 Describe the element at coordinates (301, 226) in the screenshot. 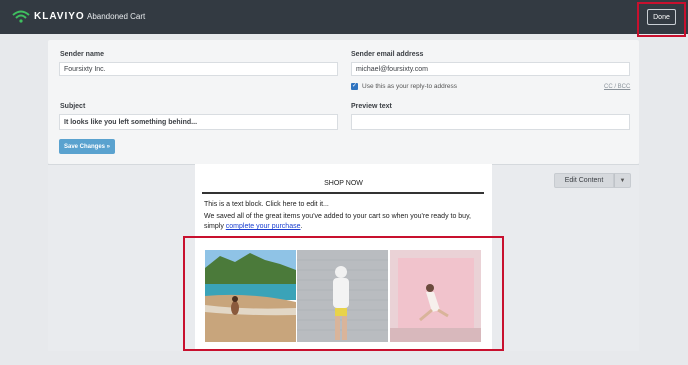

I see `email-body-suffix: .` at that location.